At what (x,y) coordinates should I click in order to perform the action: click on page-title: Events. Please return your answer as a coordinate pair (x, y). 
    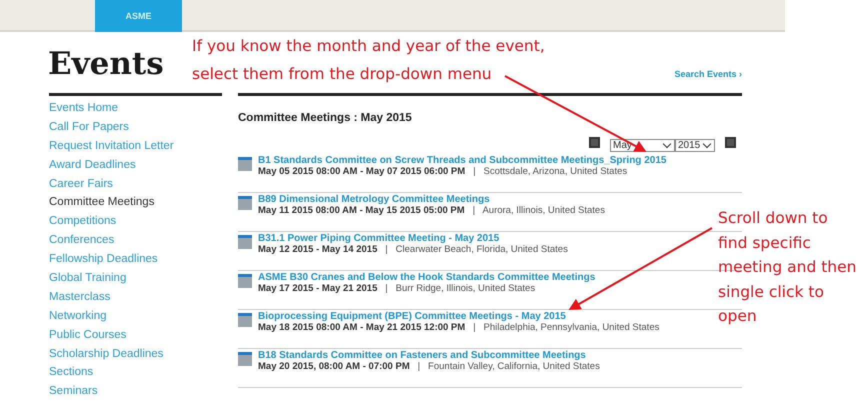
    Looking at the image, I should click on (106, 64).